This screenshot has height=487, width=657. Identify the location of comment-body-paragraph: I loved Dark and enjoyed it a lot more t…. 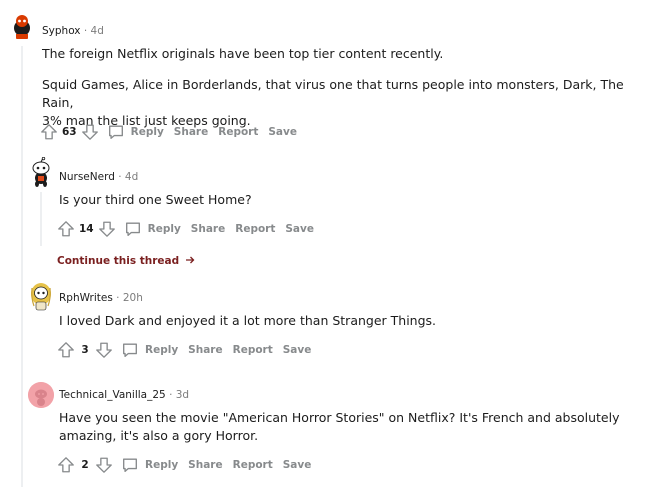
(248, 320).